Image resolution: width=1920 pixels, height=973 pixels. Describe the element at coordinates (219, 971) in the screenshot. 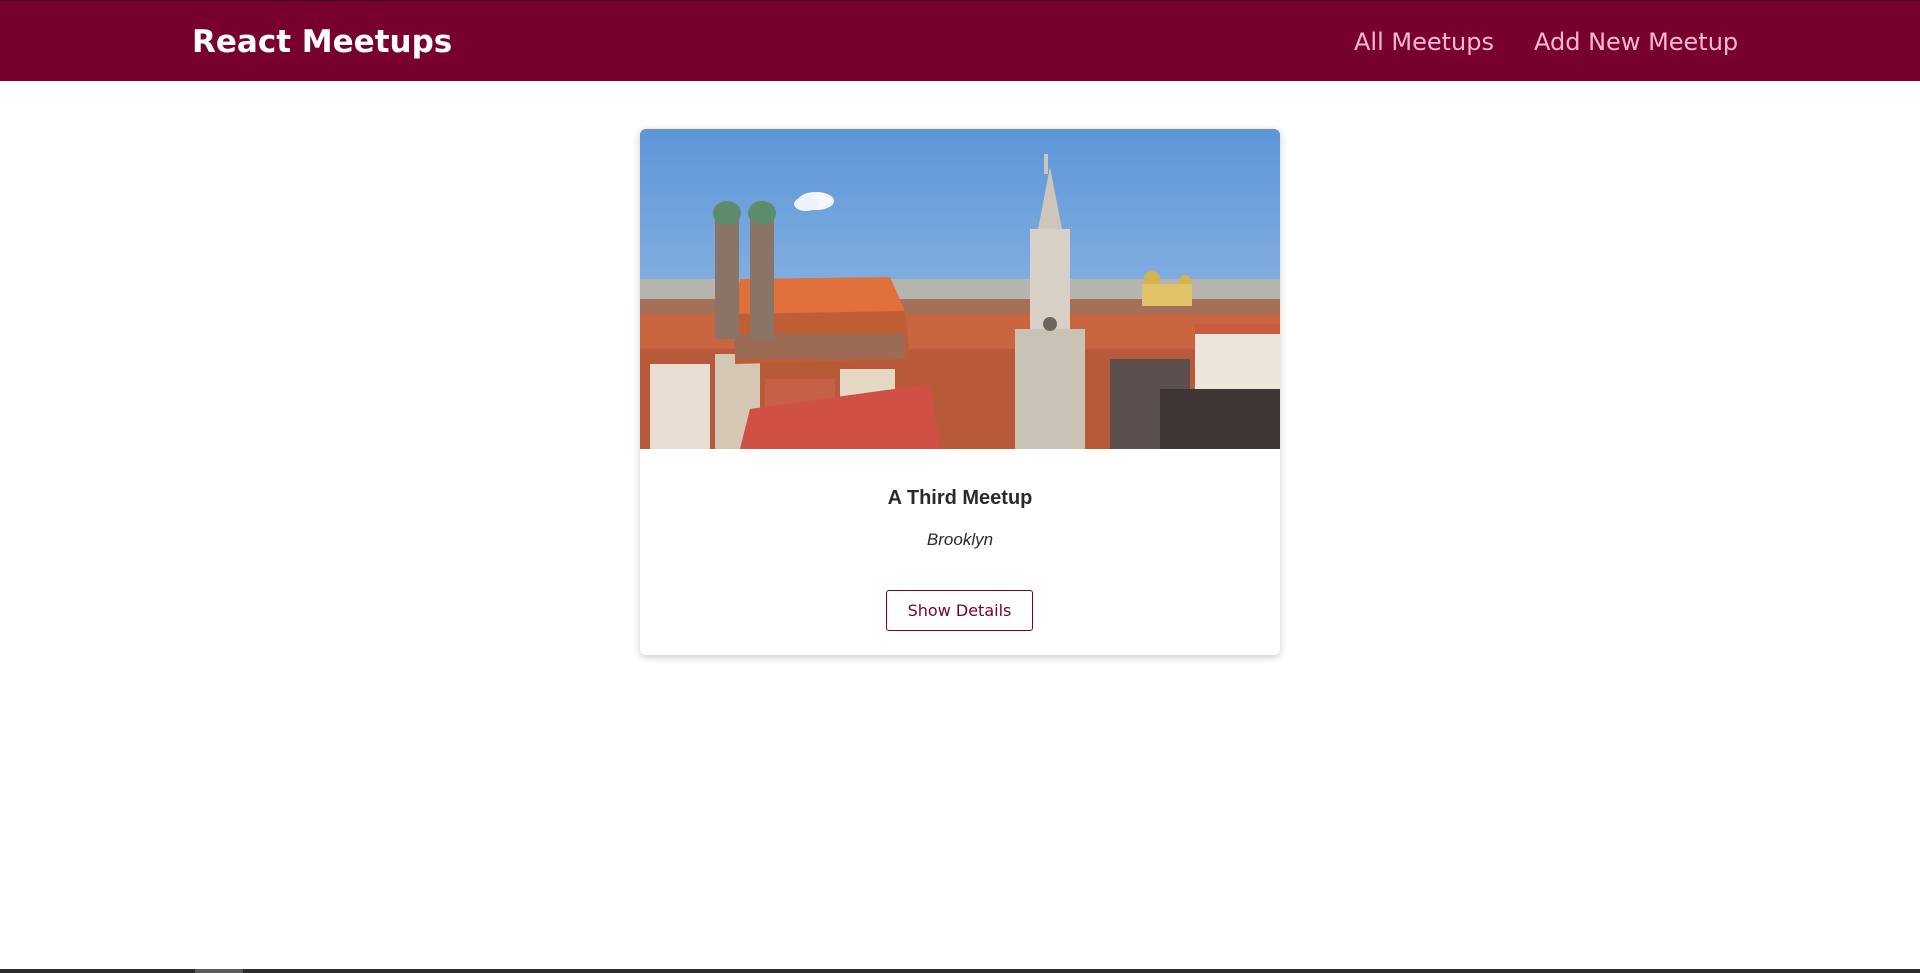

I see `scrollbar-thumb` at that location.